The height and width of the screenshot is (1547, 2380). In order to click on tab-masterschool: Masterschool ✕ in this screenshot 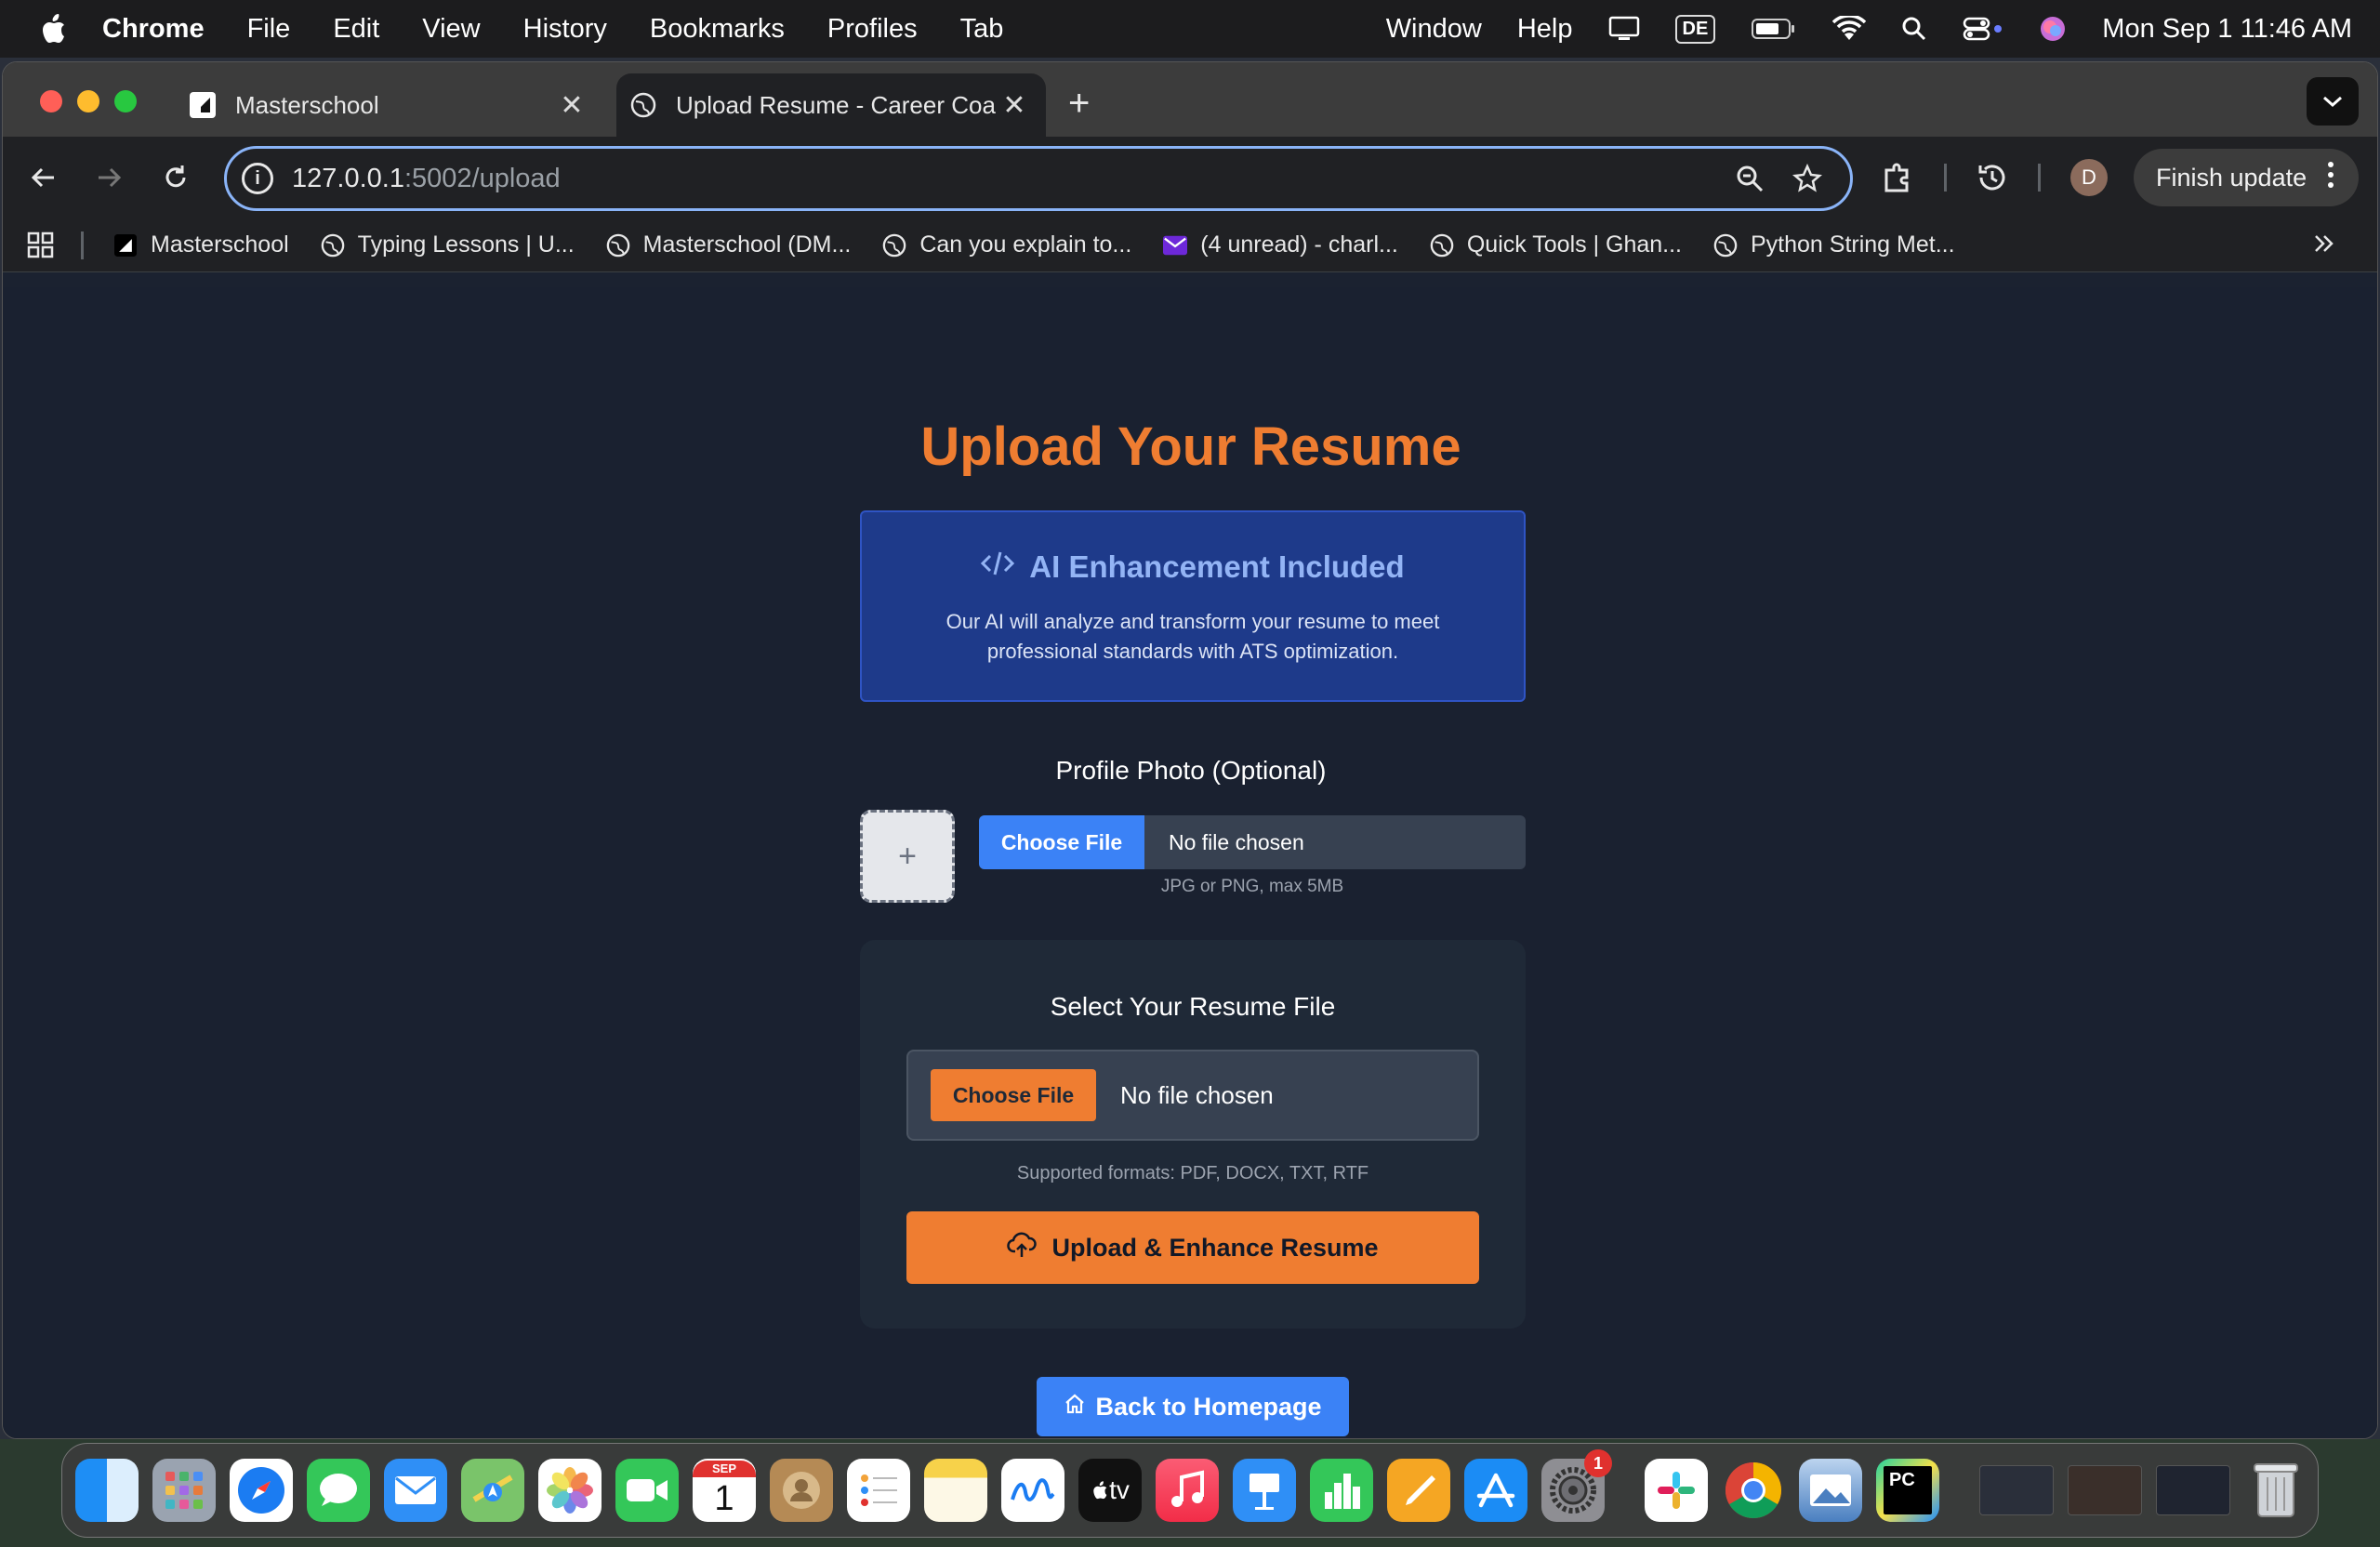, I will do `click(389, 105)`.